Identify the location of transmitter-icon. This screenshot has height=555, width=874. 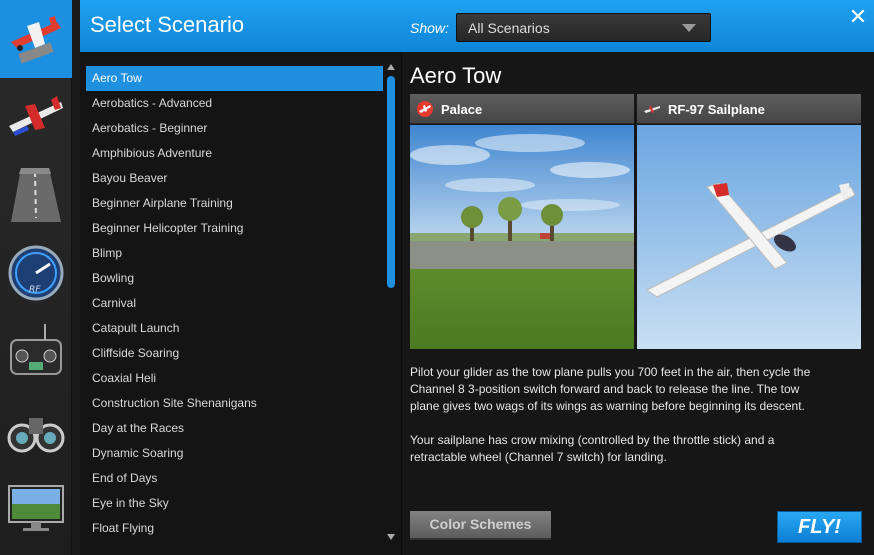
(36, 349).